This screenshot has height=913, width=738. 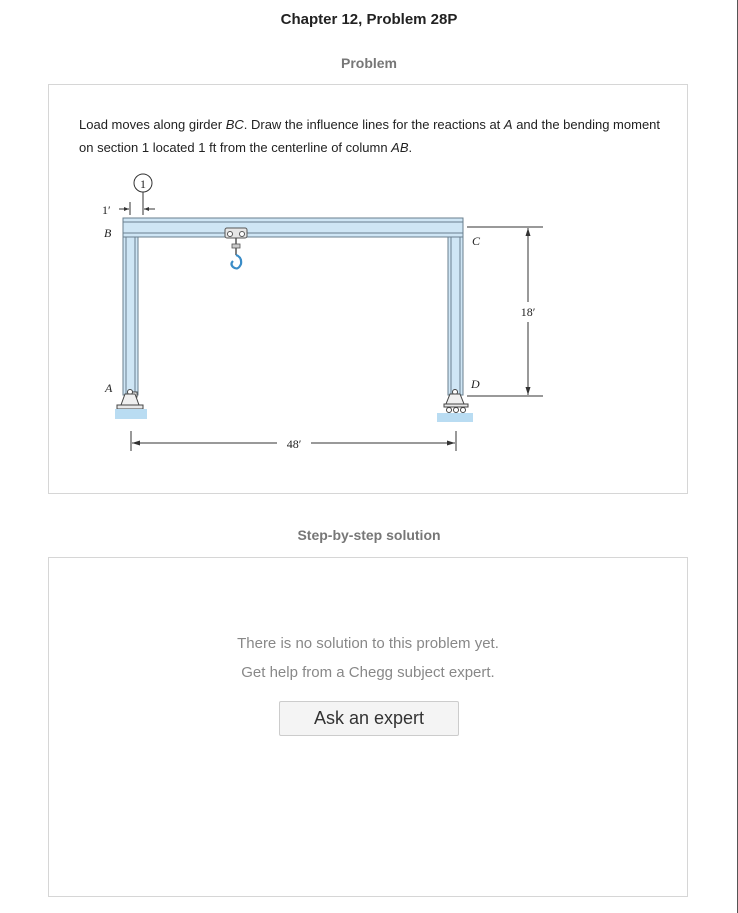 I want to click on trolley-hook-icon, so click(x=236, y=248).